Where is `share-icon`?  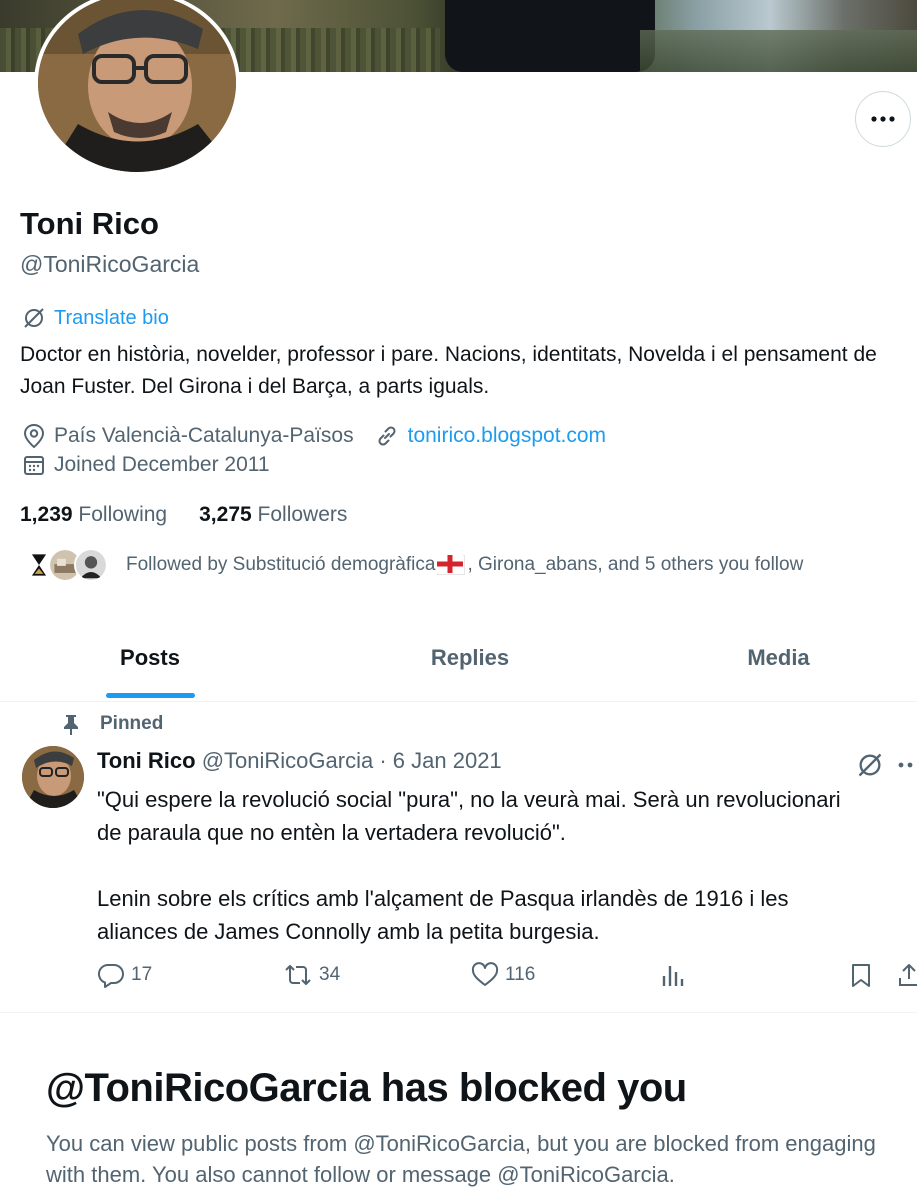
share-icon is located at coordinates (908, 975).